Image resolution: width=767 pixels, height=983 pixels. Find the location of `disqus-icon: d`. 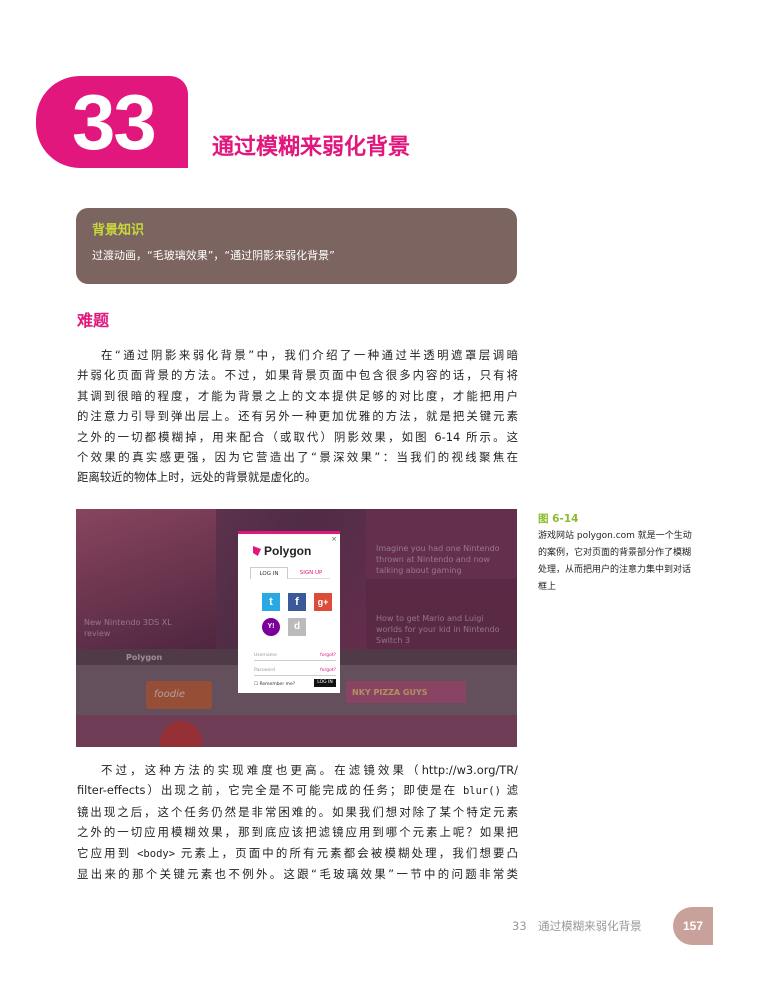

disqus-icon: d is located at coordinates (297, 627).